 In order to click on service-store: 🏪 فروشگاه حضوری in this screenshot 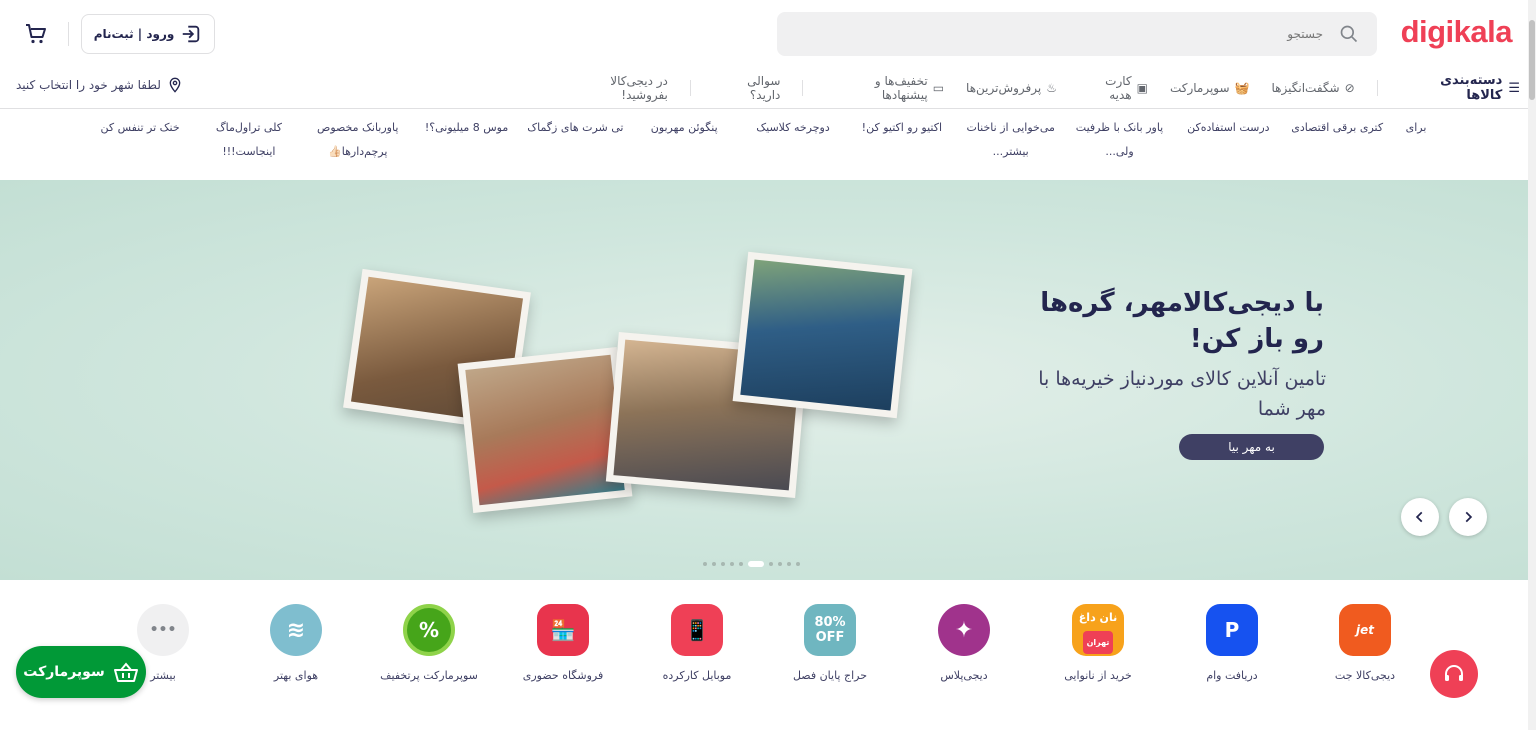, I will do `click(563, 645)`.